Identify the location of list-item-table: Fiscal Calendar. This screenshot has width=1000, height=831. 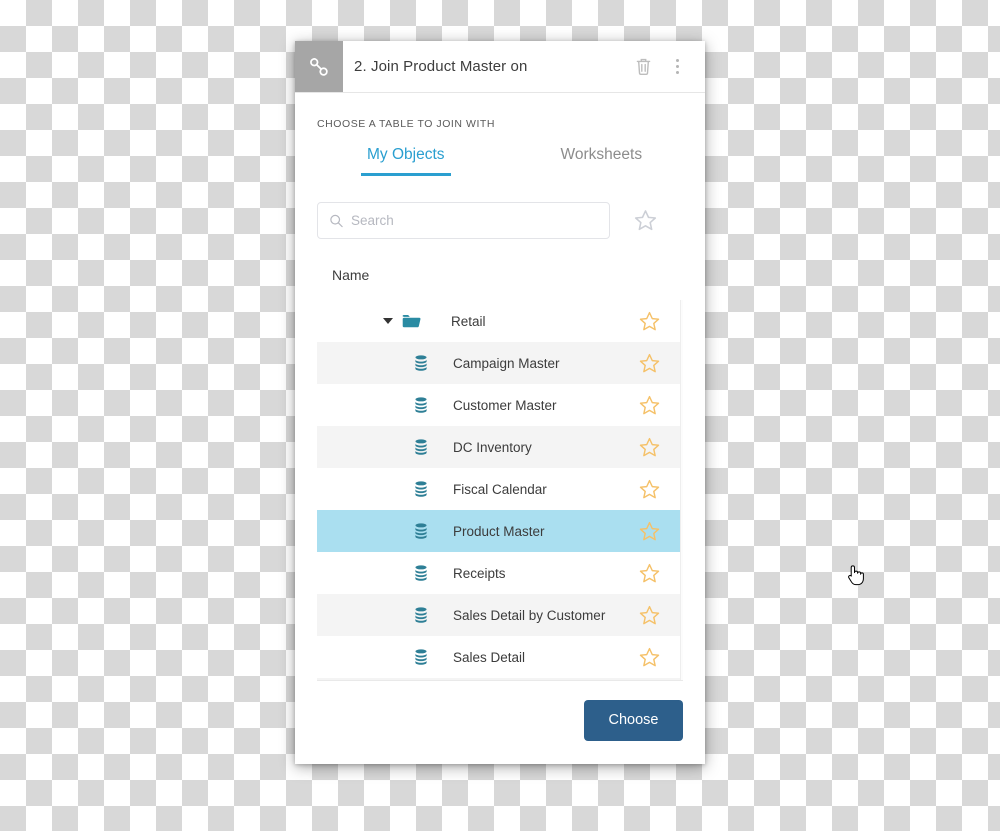
(500, 489).